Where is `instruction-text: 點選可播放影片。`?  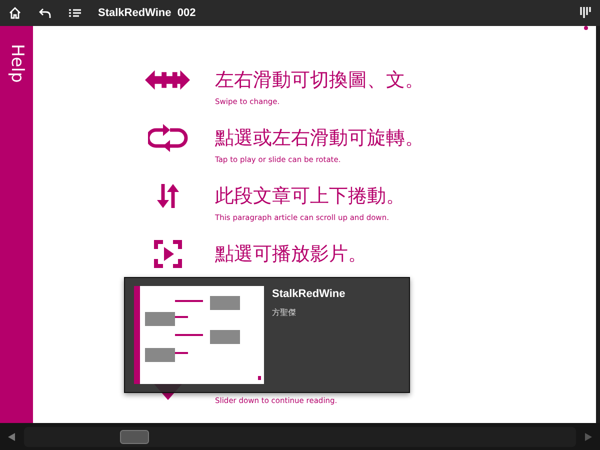 instruction-text: 點選可播放影片。 is located at coordinates (291, 254).